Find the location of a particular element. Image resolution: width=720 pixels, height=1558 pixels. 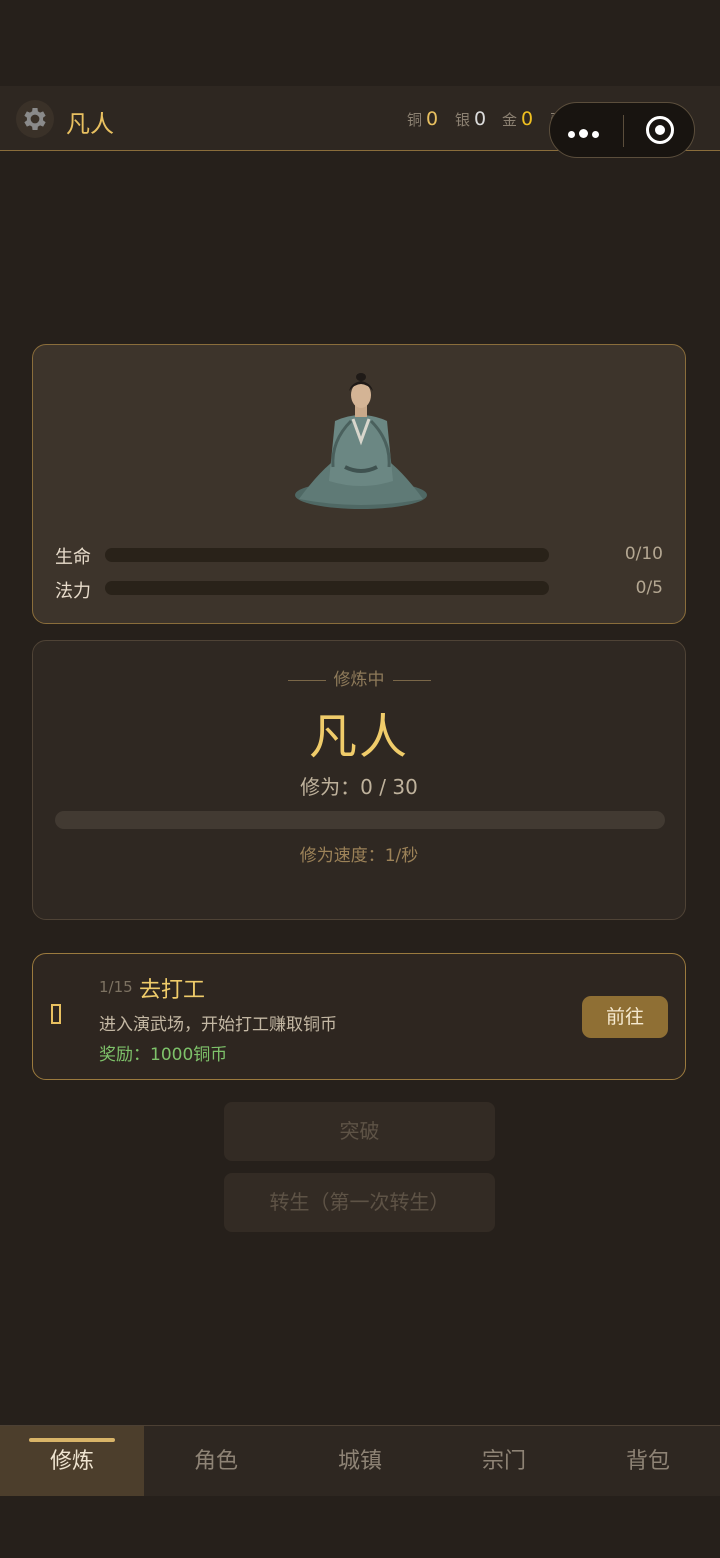

task-go-button: 前往 is located at coordinates (625, 1017).